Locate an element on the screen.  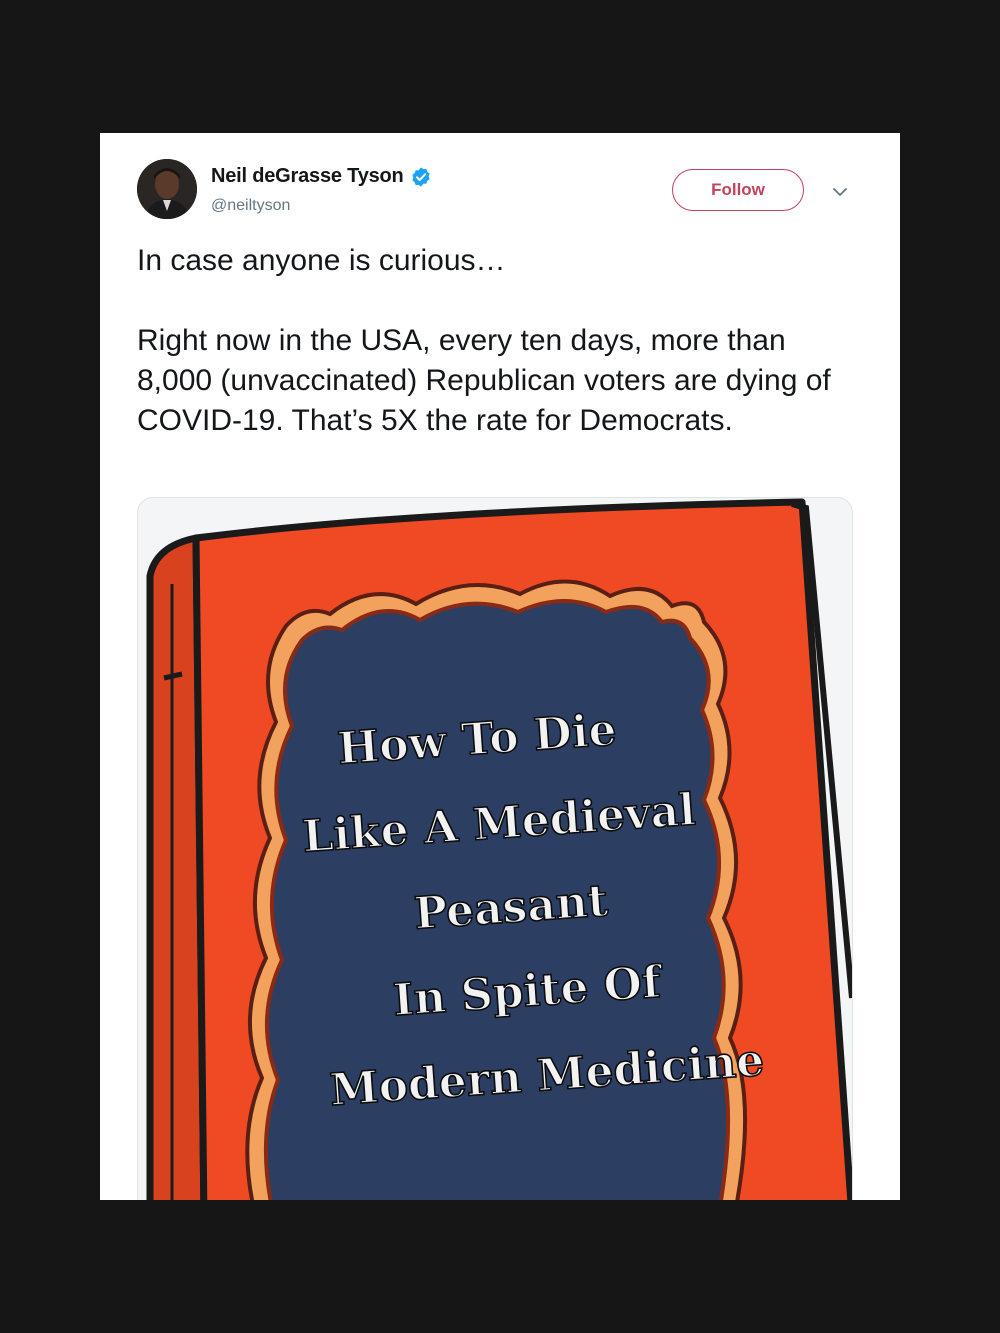
author-name-row: Neil deGrasse Tyson is located at coordinates (321, 176).